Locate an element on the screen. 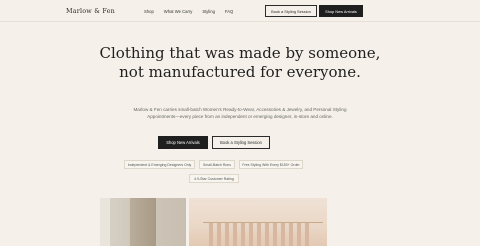 The image size is (480, 246). badge-small-batch: Small-Batch Runs is located at coordinates (217, 164).